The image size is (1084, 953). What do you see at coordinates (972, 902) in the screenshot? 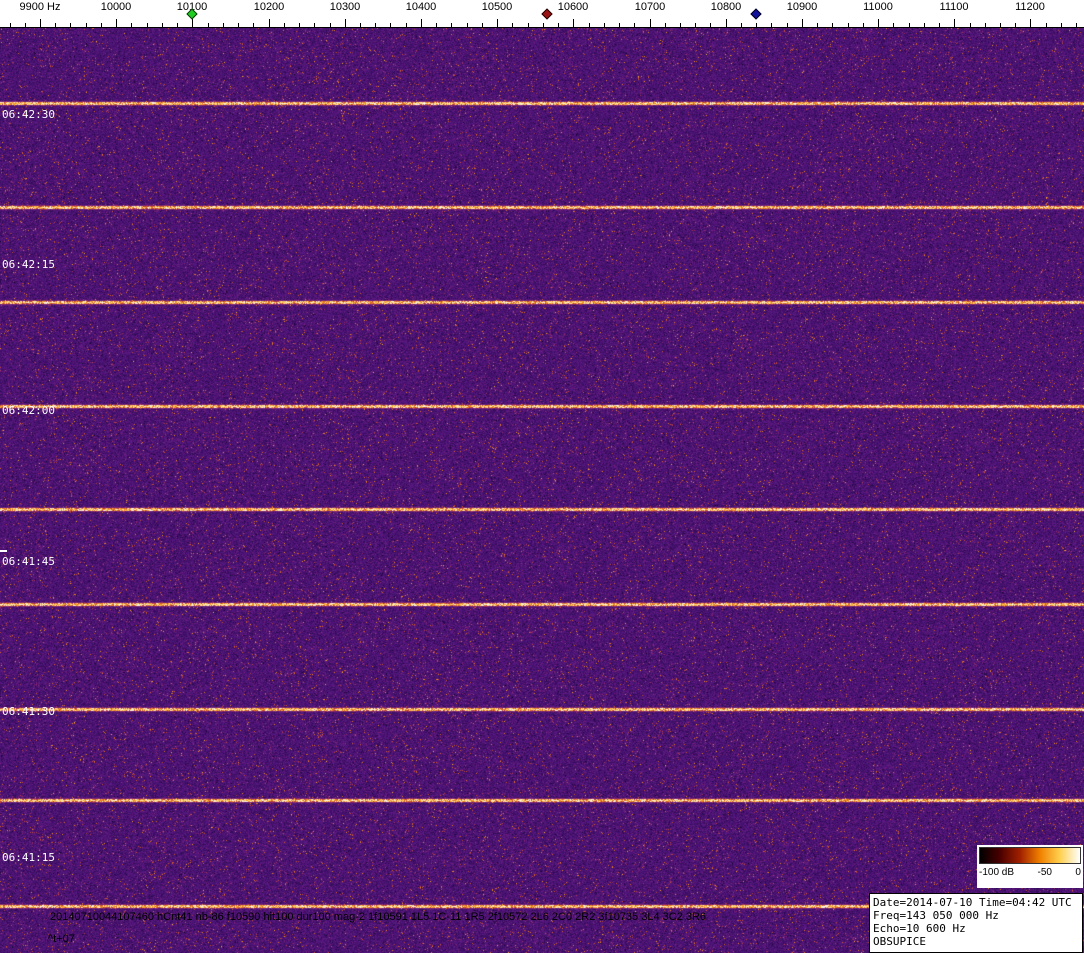
I see `info-date-time: Date=2014-07-10 Time=04:42 UTC` at bounding box center [972, 902].